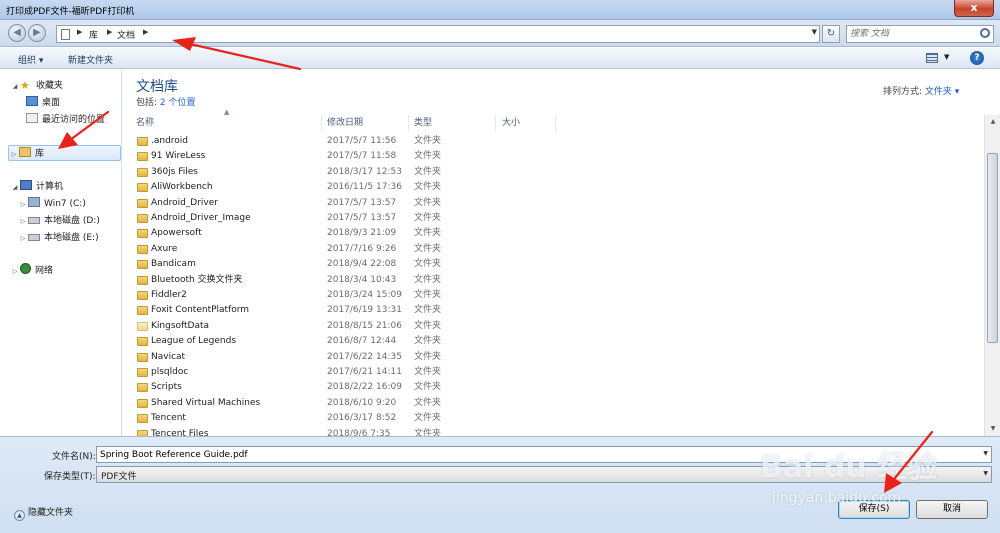 This screenshot has height=533, width=1000. I want to click on list-item: Tencent 2016/3/17 8:52 文件夹, so click(554, 418).